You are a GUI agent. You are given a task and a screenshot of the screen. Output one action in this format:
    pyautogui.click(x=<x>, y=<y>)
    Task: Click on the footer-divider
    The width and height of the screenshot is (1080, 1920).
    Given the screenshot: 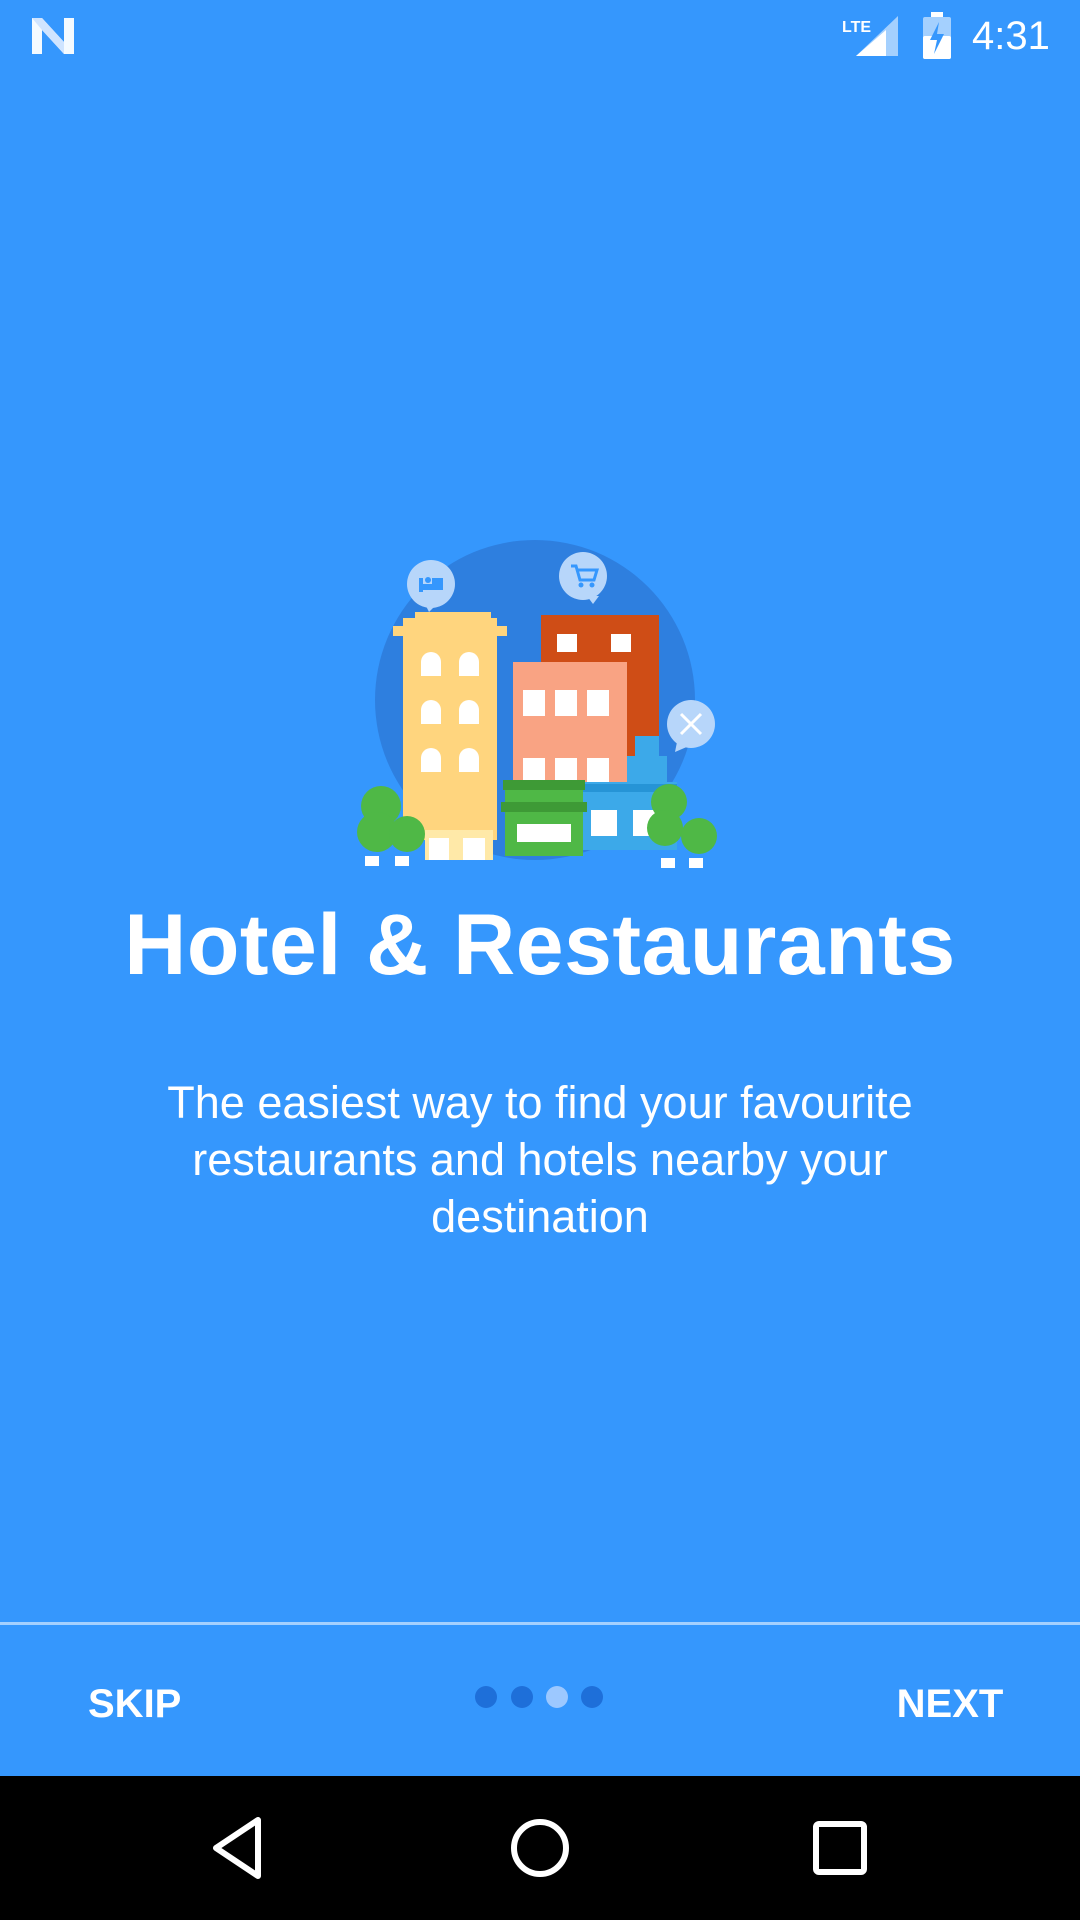 What is the action you would take?
    pyautogui.click(x=540, y=1623)
    